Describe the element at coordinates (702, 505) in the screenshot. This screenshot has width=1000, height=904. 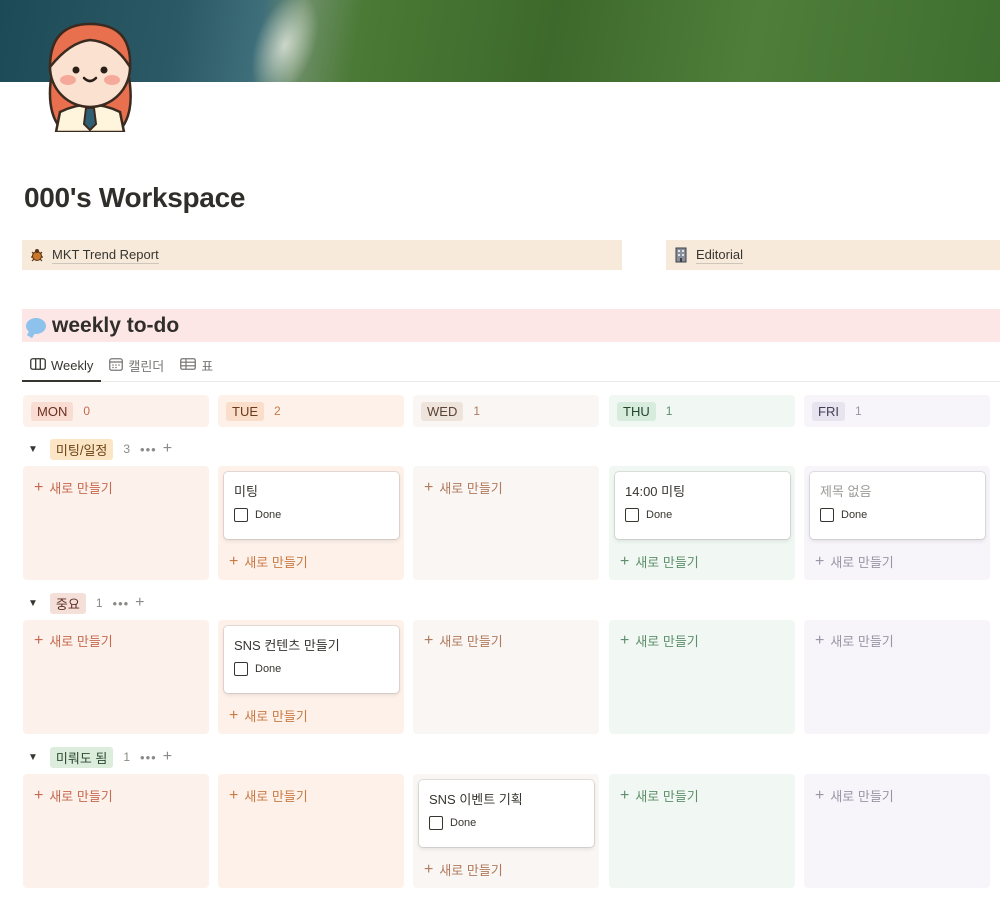
I see `task-card: 14:00 미팅 Done` at that location.